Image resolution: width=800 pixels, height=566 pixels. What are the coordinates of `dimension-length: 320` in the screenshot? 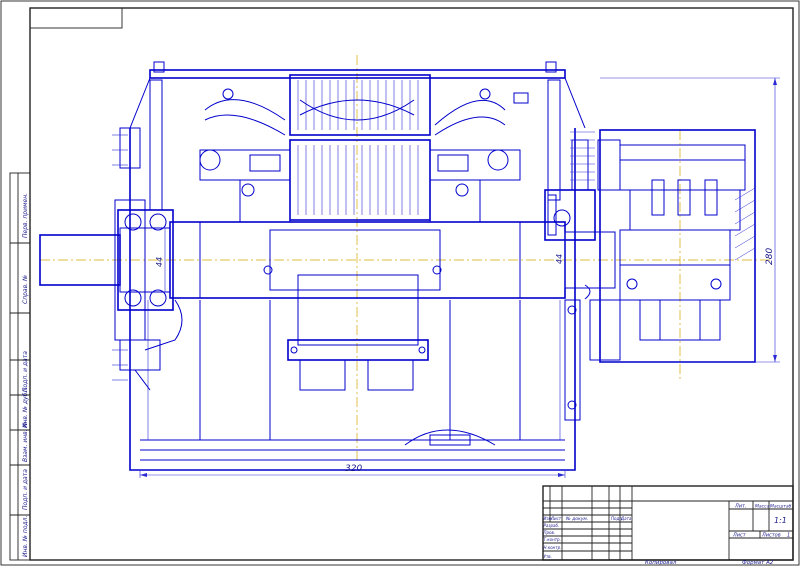 It's located at (352, 471).